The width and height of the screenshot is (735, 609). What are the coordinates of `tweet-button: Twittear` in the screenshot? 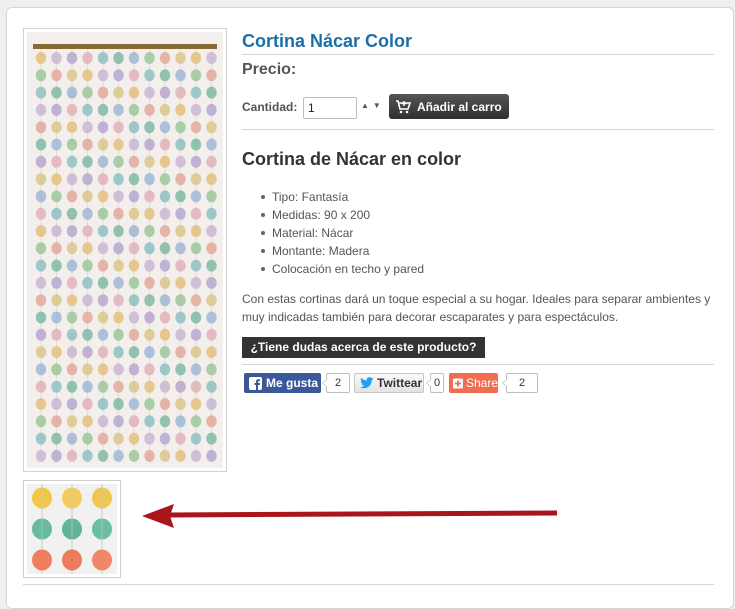 It's located at (389, 383).